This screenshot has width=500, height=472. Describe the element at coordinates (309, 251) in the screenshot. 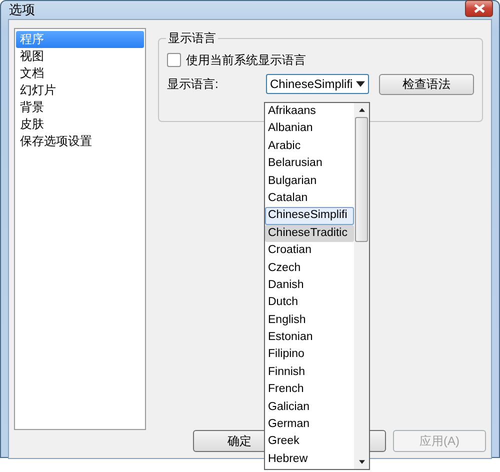

I see `language-option: Croatian` at that location.